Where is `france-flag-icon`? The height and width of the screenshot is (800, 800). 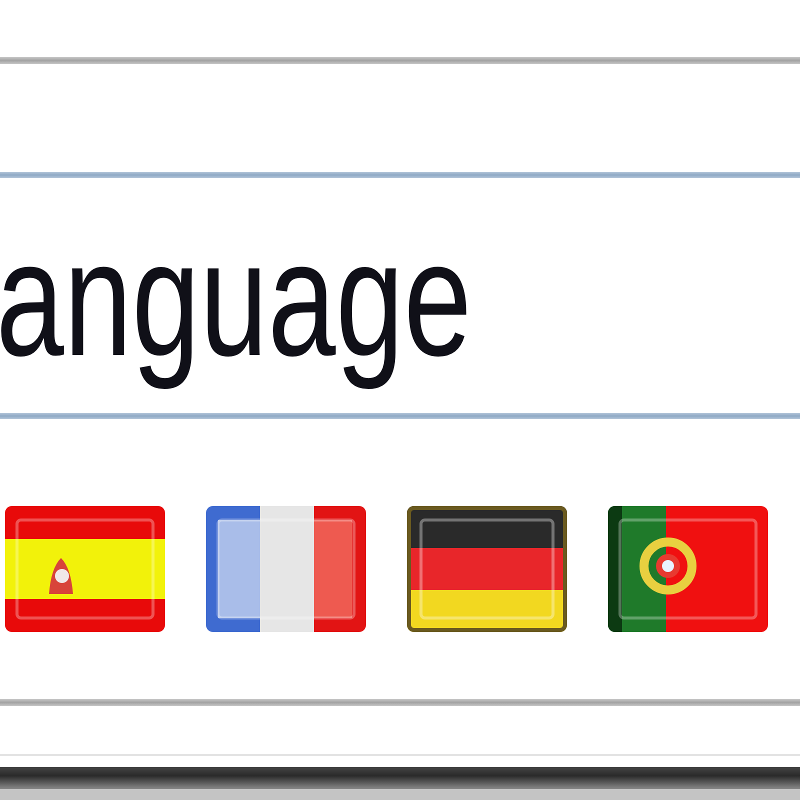 france-flag-icon is located at coordinates (286, 569).